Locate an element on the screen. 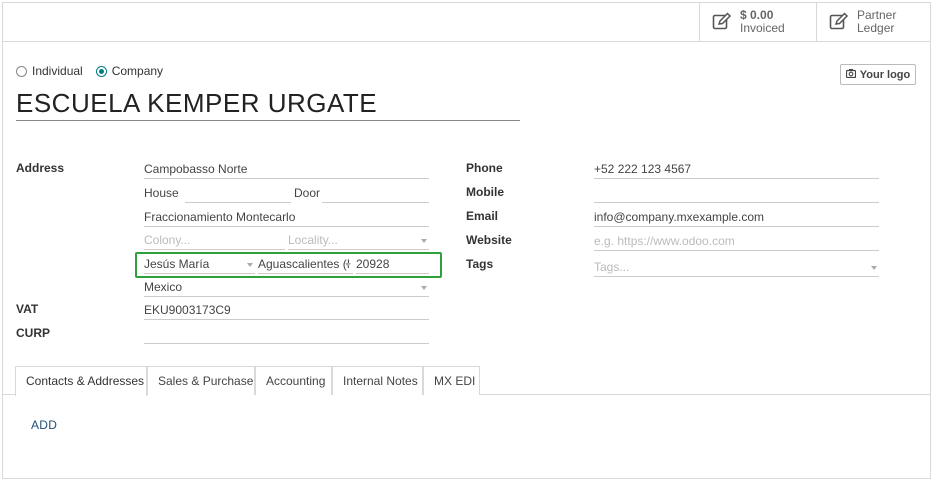  company-radio-label: Company is located at coordinates (137, 71).